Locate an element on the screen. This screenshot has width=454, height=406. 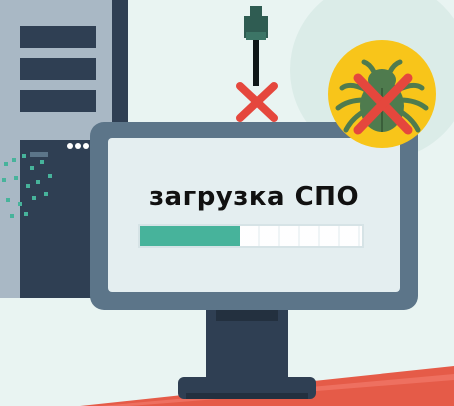
monitor-stand is located at coordinates (247, 352).